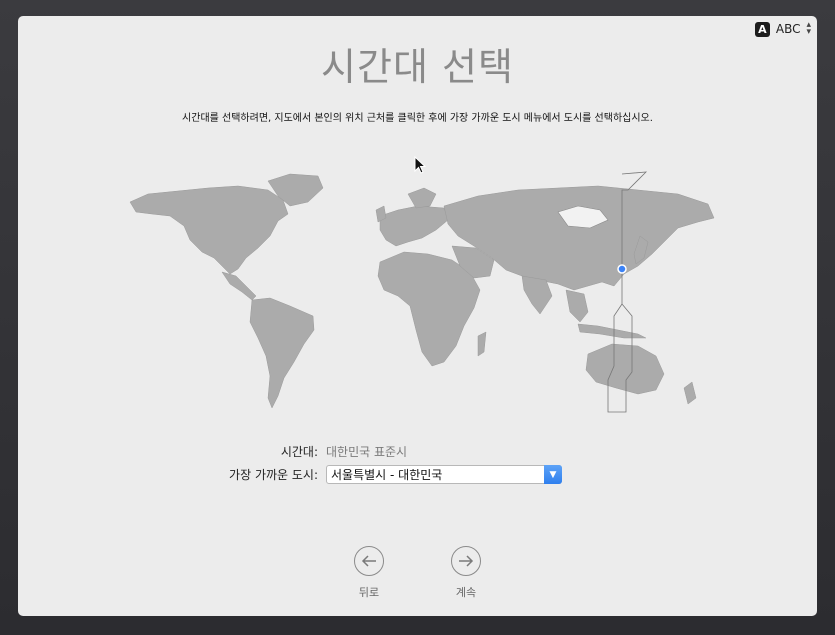  I want to click on continue-button: 계속, so click(466, 573).